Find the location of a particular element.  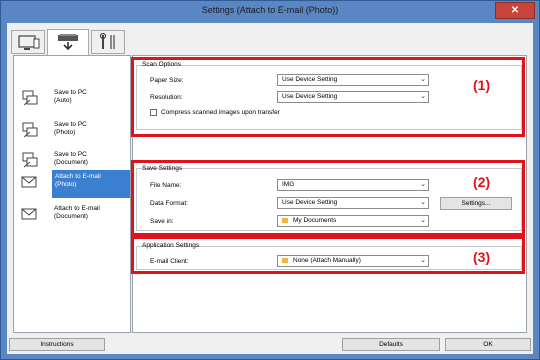

tab-general-settings is located at coordinates (108, 42).